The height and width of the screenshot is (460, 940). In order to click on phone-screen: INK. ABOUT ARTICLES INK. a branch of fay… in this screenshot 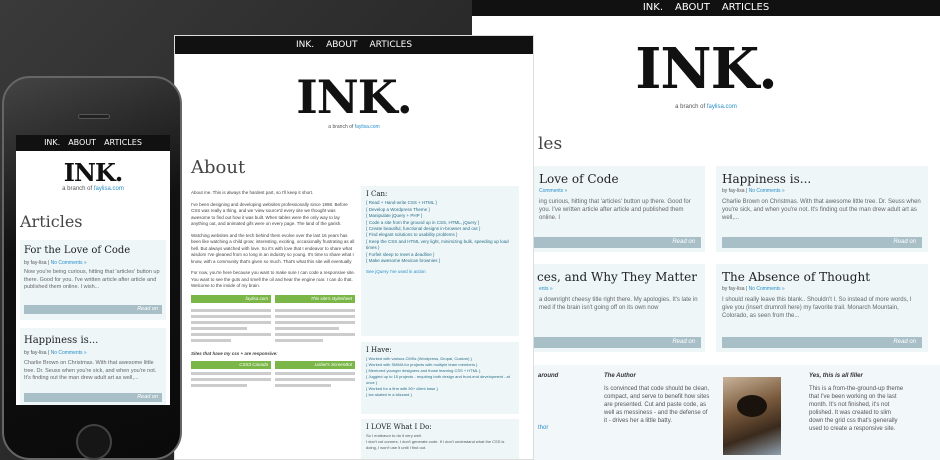, I will do `click(93, 270)`.